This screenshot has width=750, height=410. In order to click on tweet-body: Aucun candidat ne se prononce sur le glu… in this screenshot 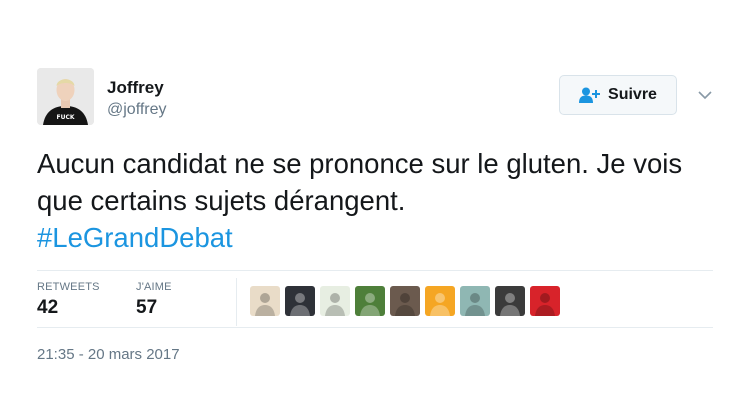, I will do `click(360, 182)`.